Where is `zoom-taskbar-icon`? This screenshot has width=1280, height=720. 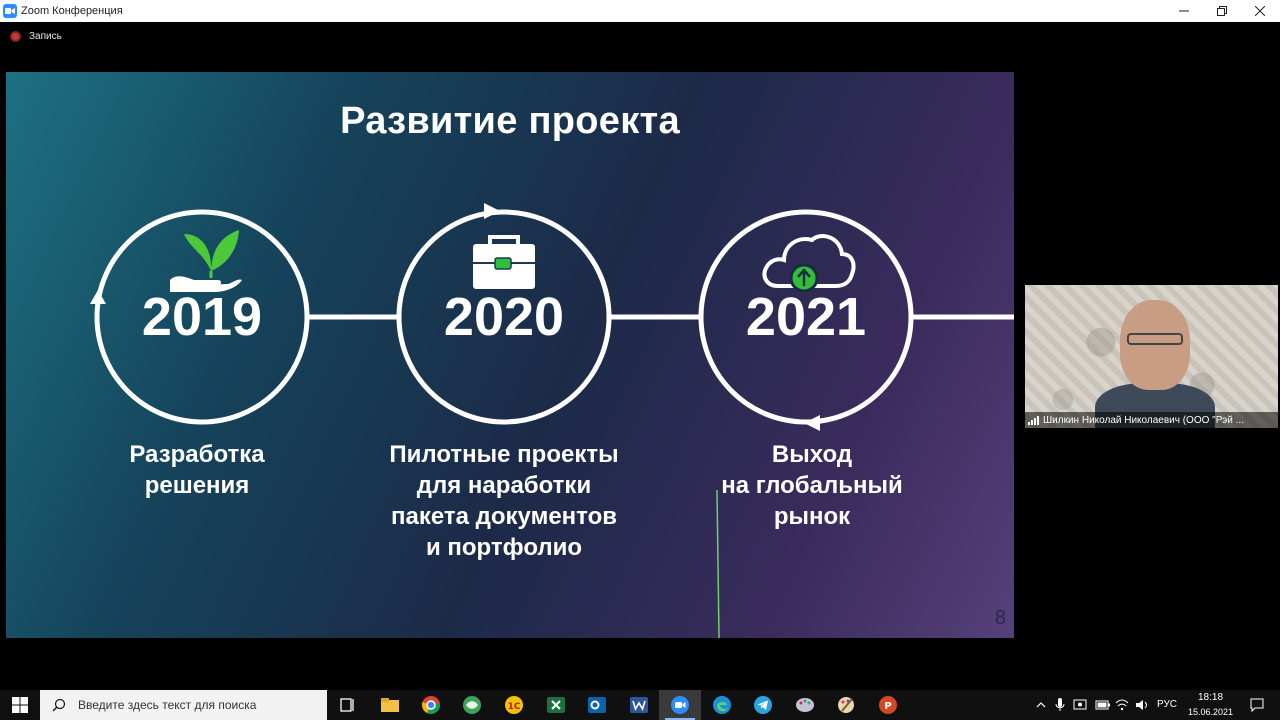 zoom-taskbar-icon is located at coordinates (680, 705).